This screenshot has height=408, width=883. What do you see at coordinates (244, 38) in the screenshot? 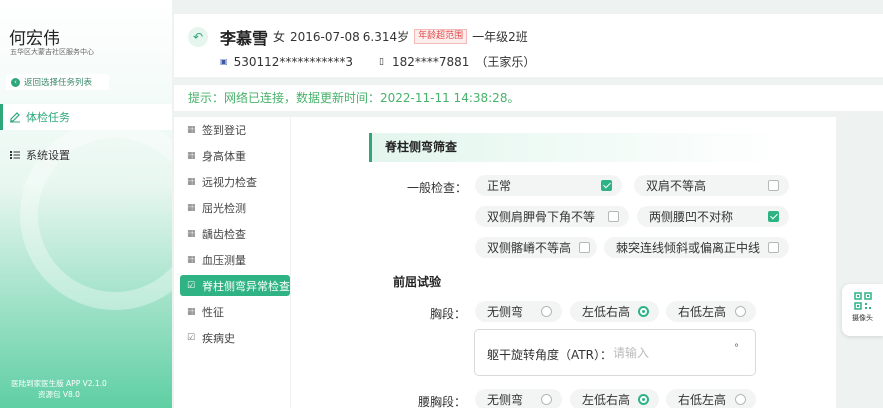
I see `patient-name: 李慕雪` at bounding box center [244, 38].